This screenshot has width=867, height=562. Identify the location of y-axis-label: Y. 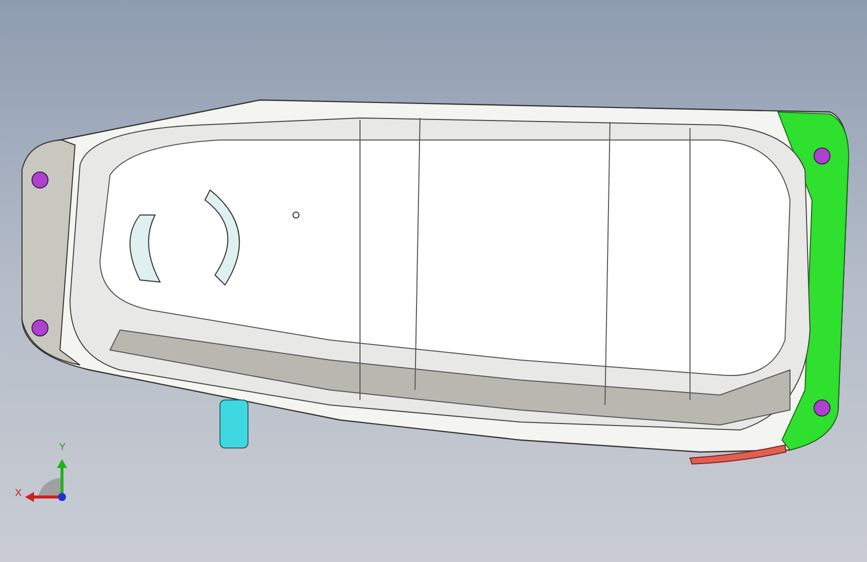
(62, 448).